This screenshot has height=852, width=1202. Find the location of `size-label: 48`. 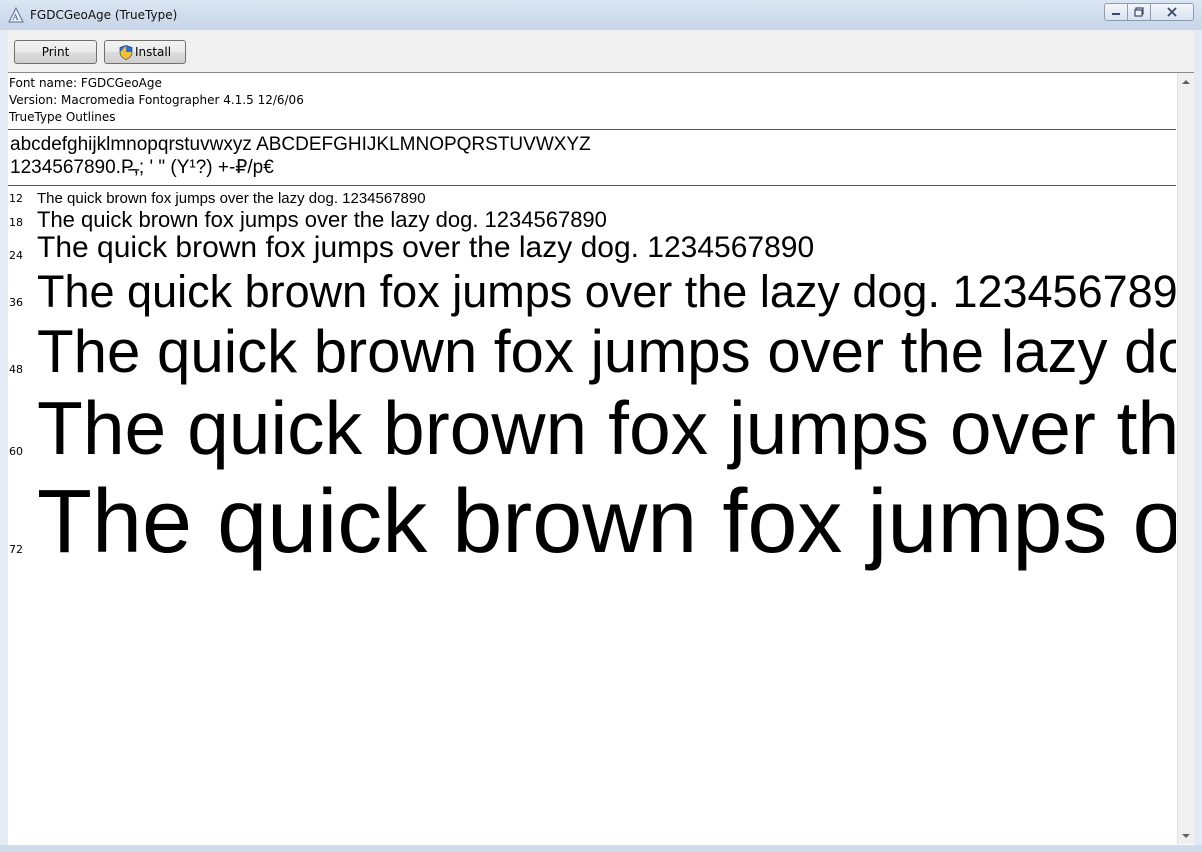

size-label: 48 is located at coordinates (16, 369).